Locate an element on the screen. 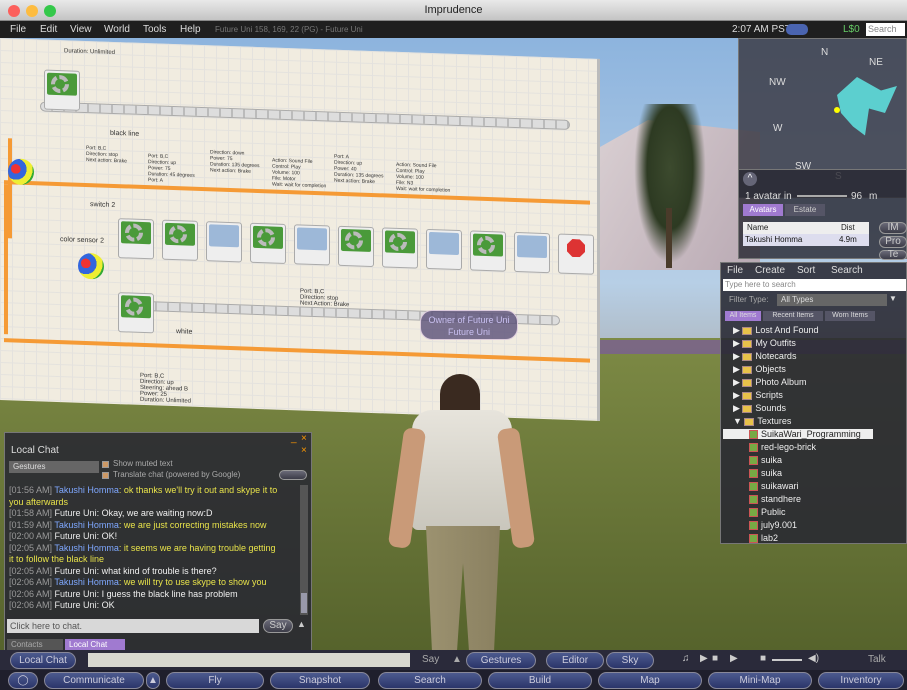 The width and height of the screenshot is (907, 690). gestures-button: Gestures is located at coordinates (501, 660).